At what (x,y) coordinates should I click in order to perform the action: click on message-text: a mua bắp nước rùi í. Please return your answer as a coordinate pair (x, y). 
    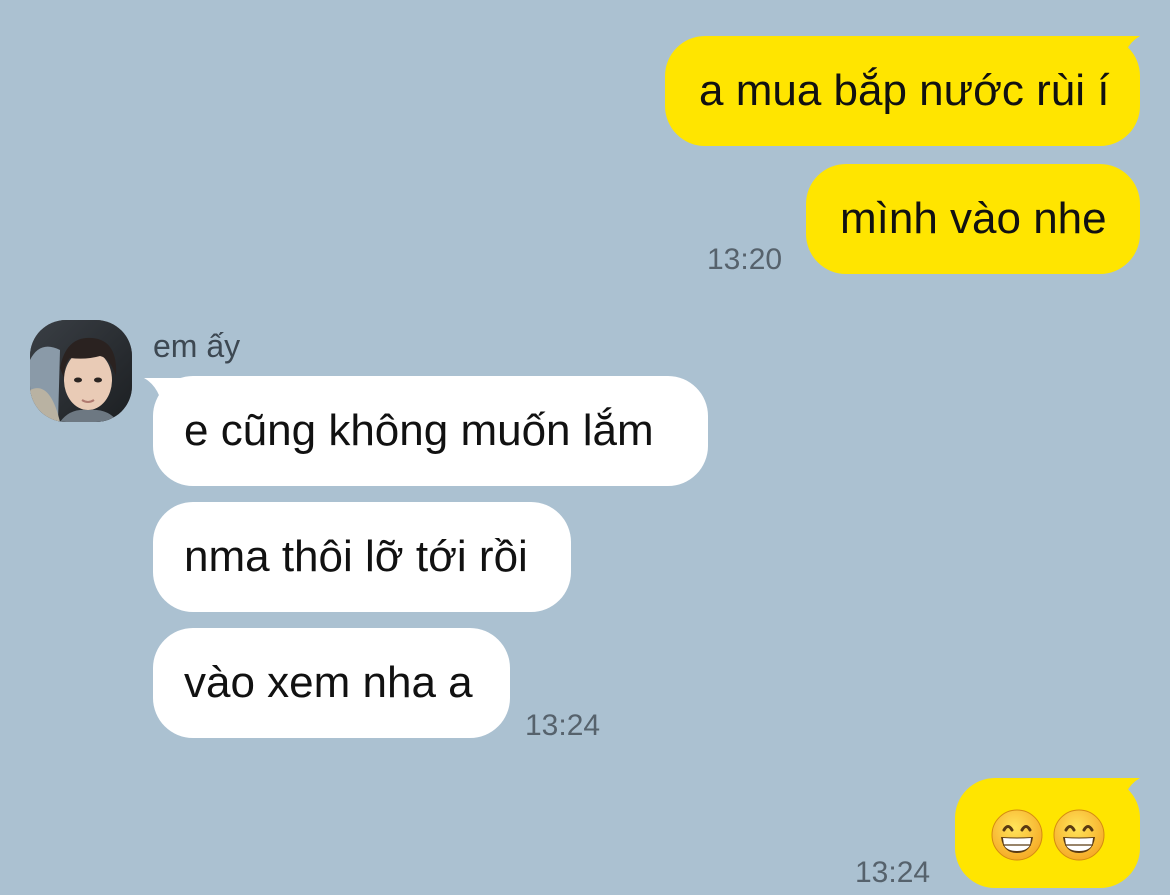
    Looking at the image, I should click on (904, 90).